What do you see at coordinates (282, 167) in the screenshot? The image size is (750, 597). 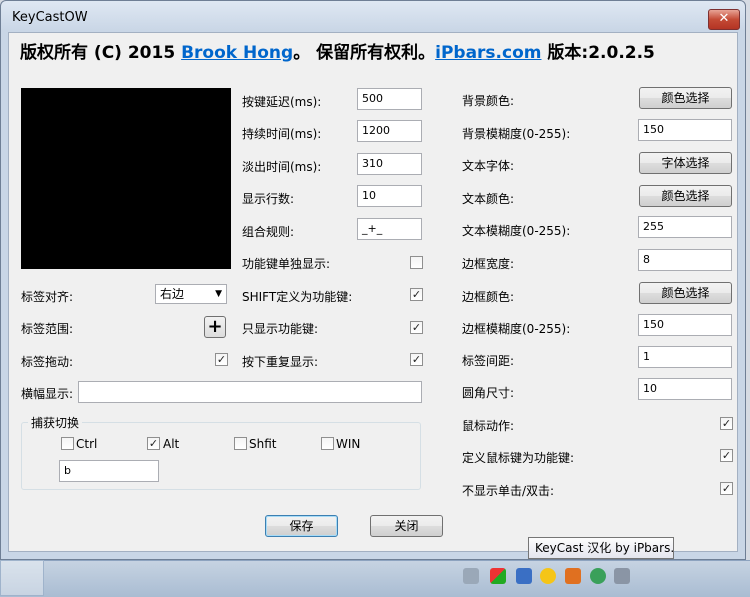 I see `fade-label: 淡出时间(ms):` at bounding box center [282, 167].